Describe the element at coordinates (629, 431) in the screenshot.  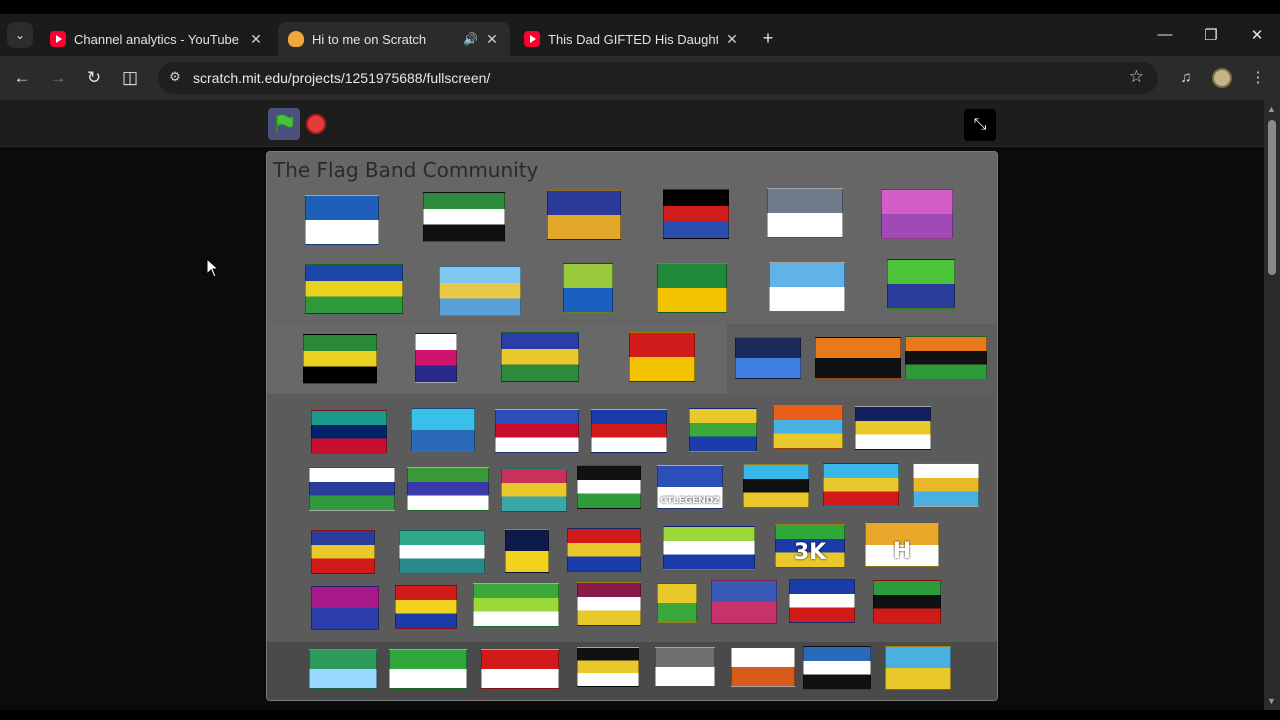
I see `red-cross-blue-flag` at that location.